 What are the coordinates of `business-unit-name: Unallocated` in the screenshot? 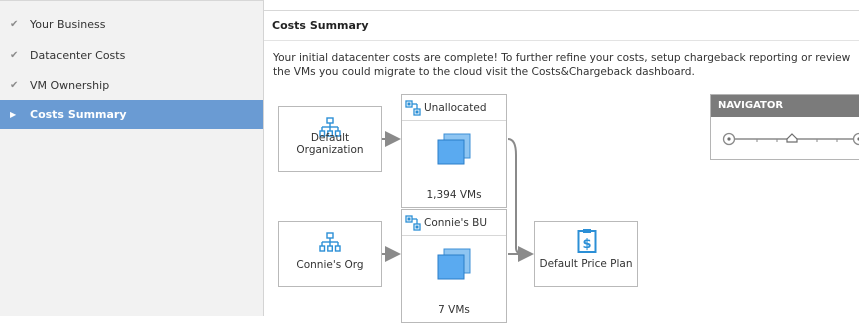 It's located at (455, 108).